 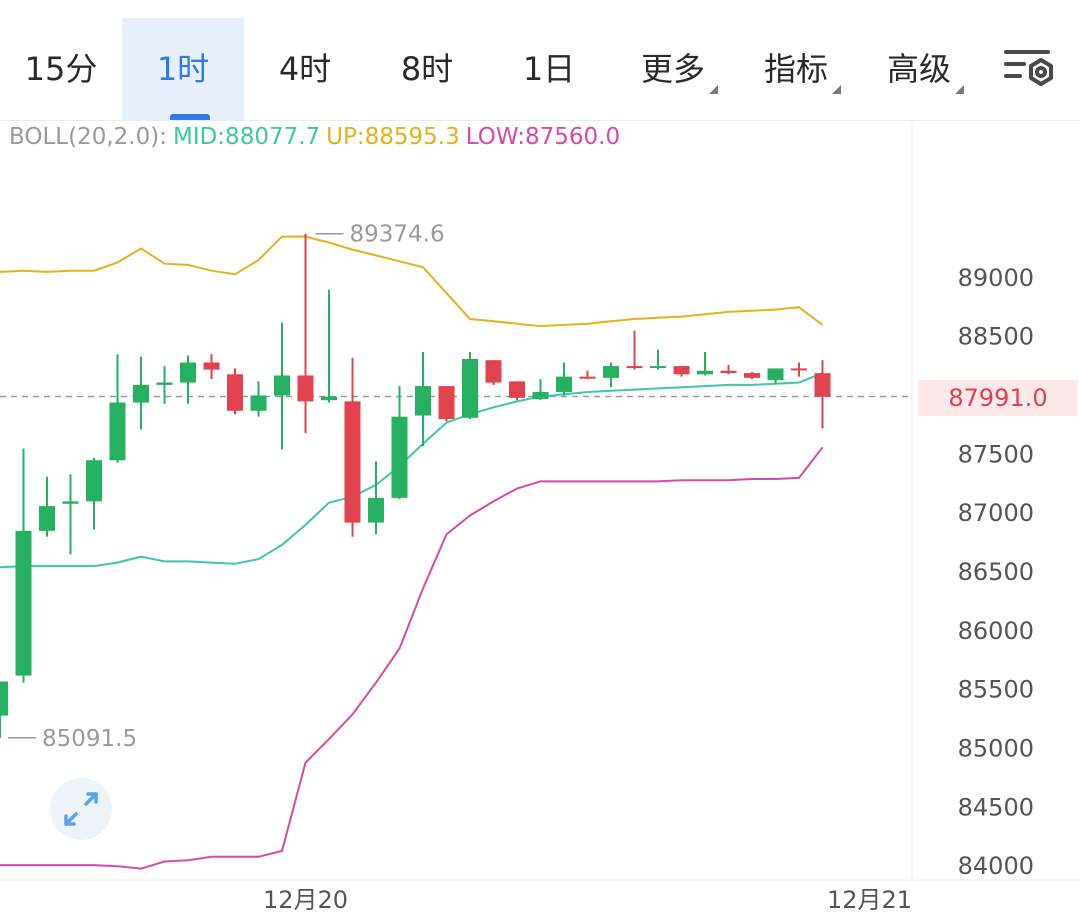 I want to click on y-tick-label: 84500, so click(x=996, y=807).